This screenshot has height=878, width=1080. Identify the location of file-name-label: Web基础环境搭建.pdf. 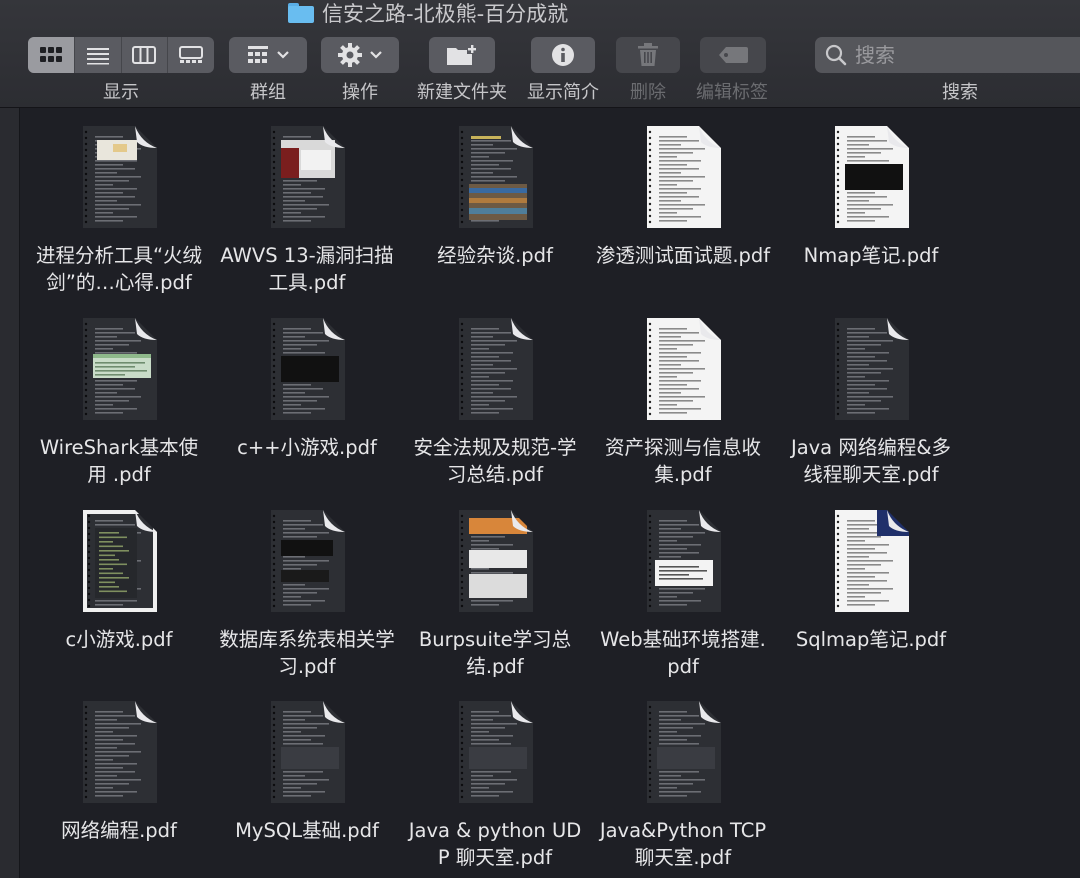
(683, 653).